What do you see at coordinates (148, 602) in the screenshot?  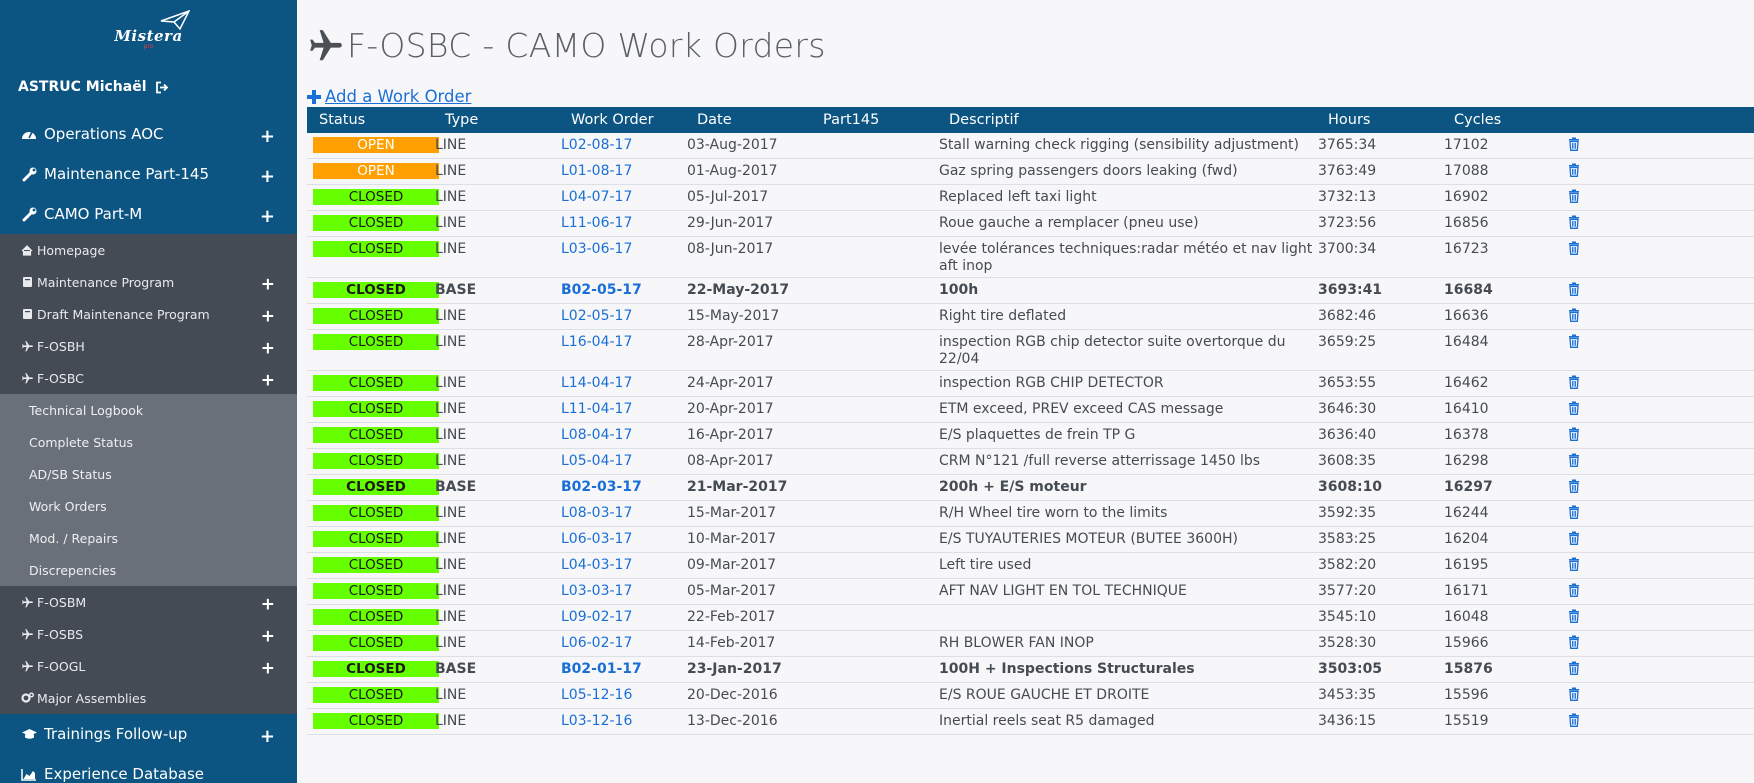 I see `nav-f-osbm: F-OSBM +` at bounding box center [148, 602].